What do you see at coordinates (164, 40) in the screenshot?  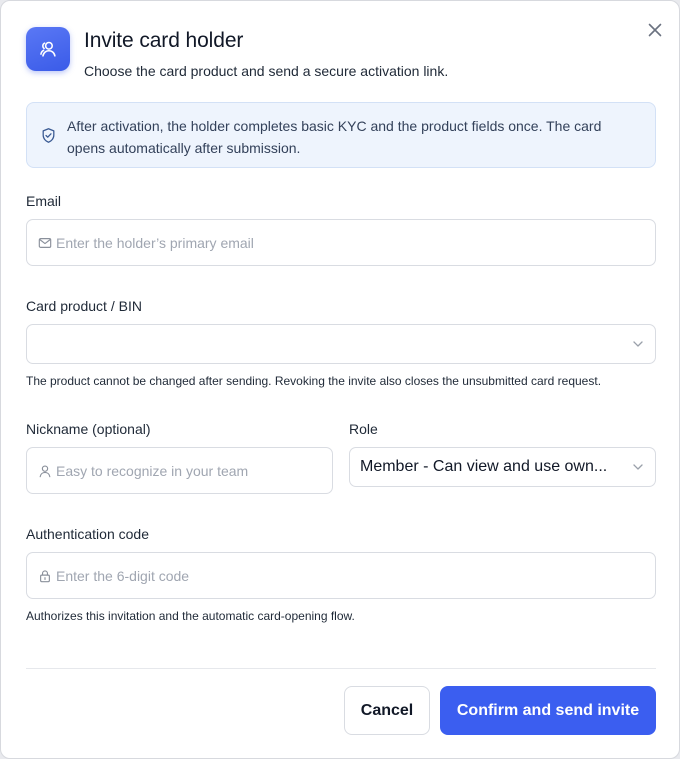 I see `dialog-title: Invite card holder` at bounding box center [164, 40].